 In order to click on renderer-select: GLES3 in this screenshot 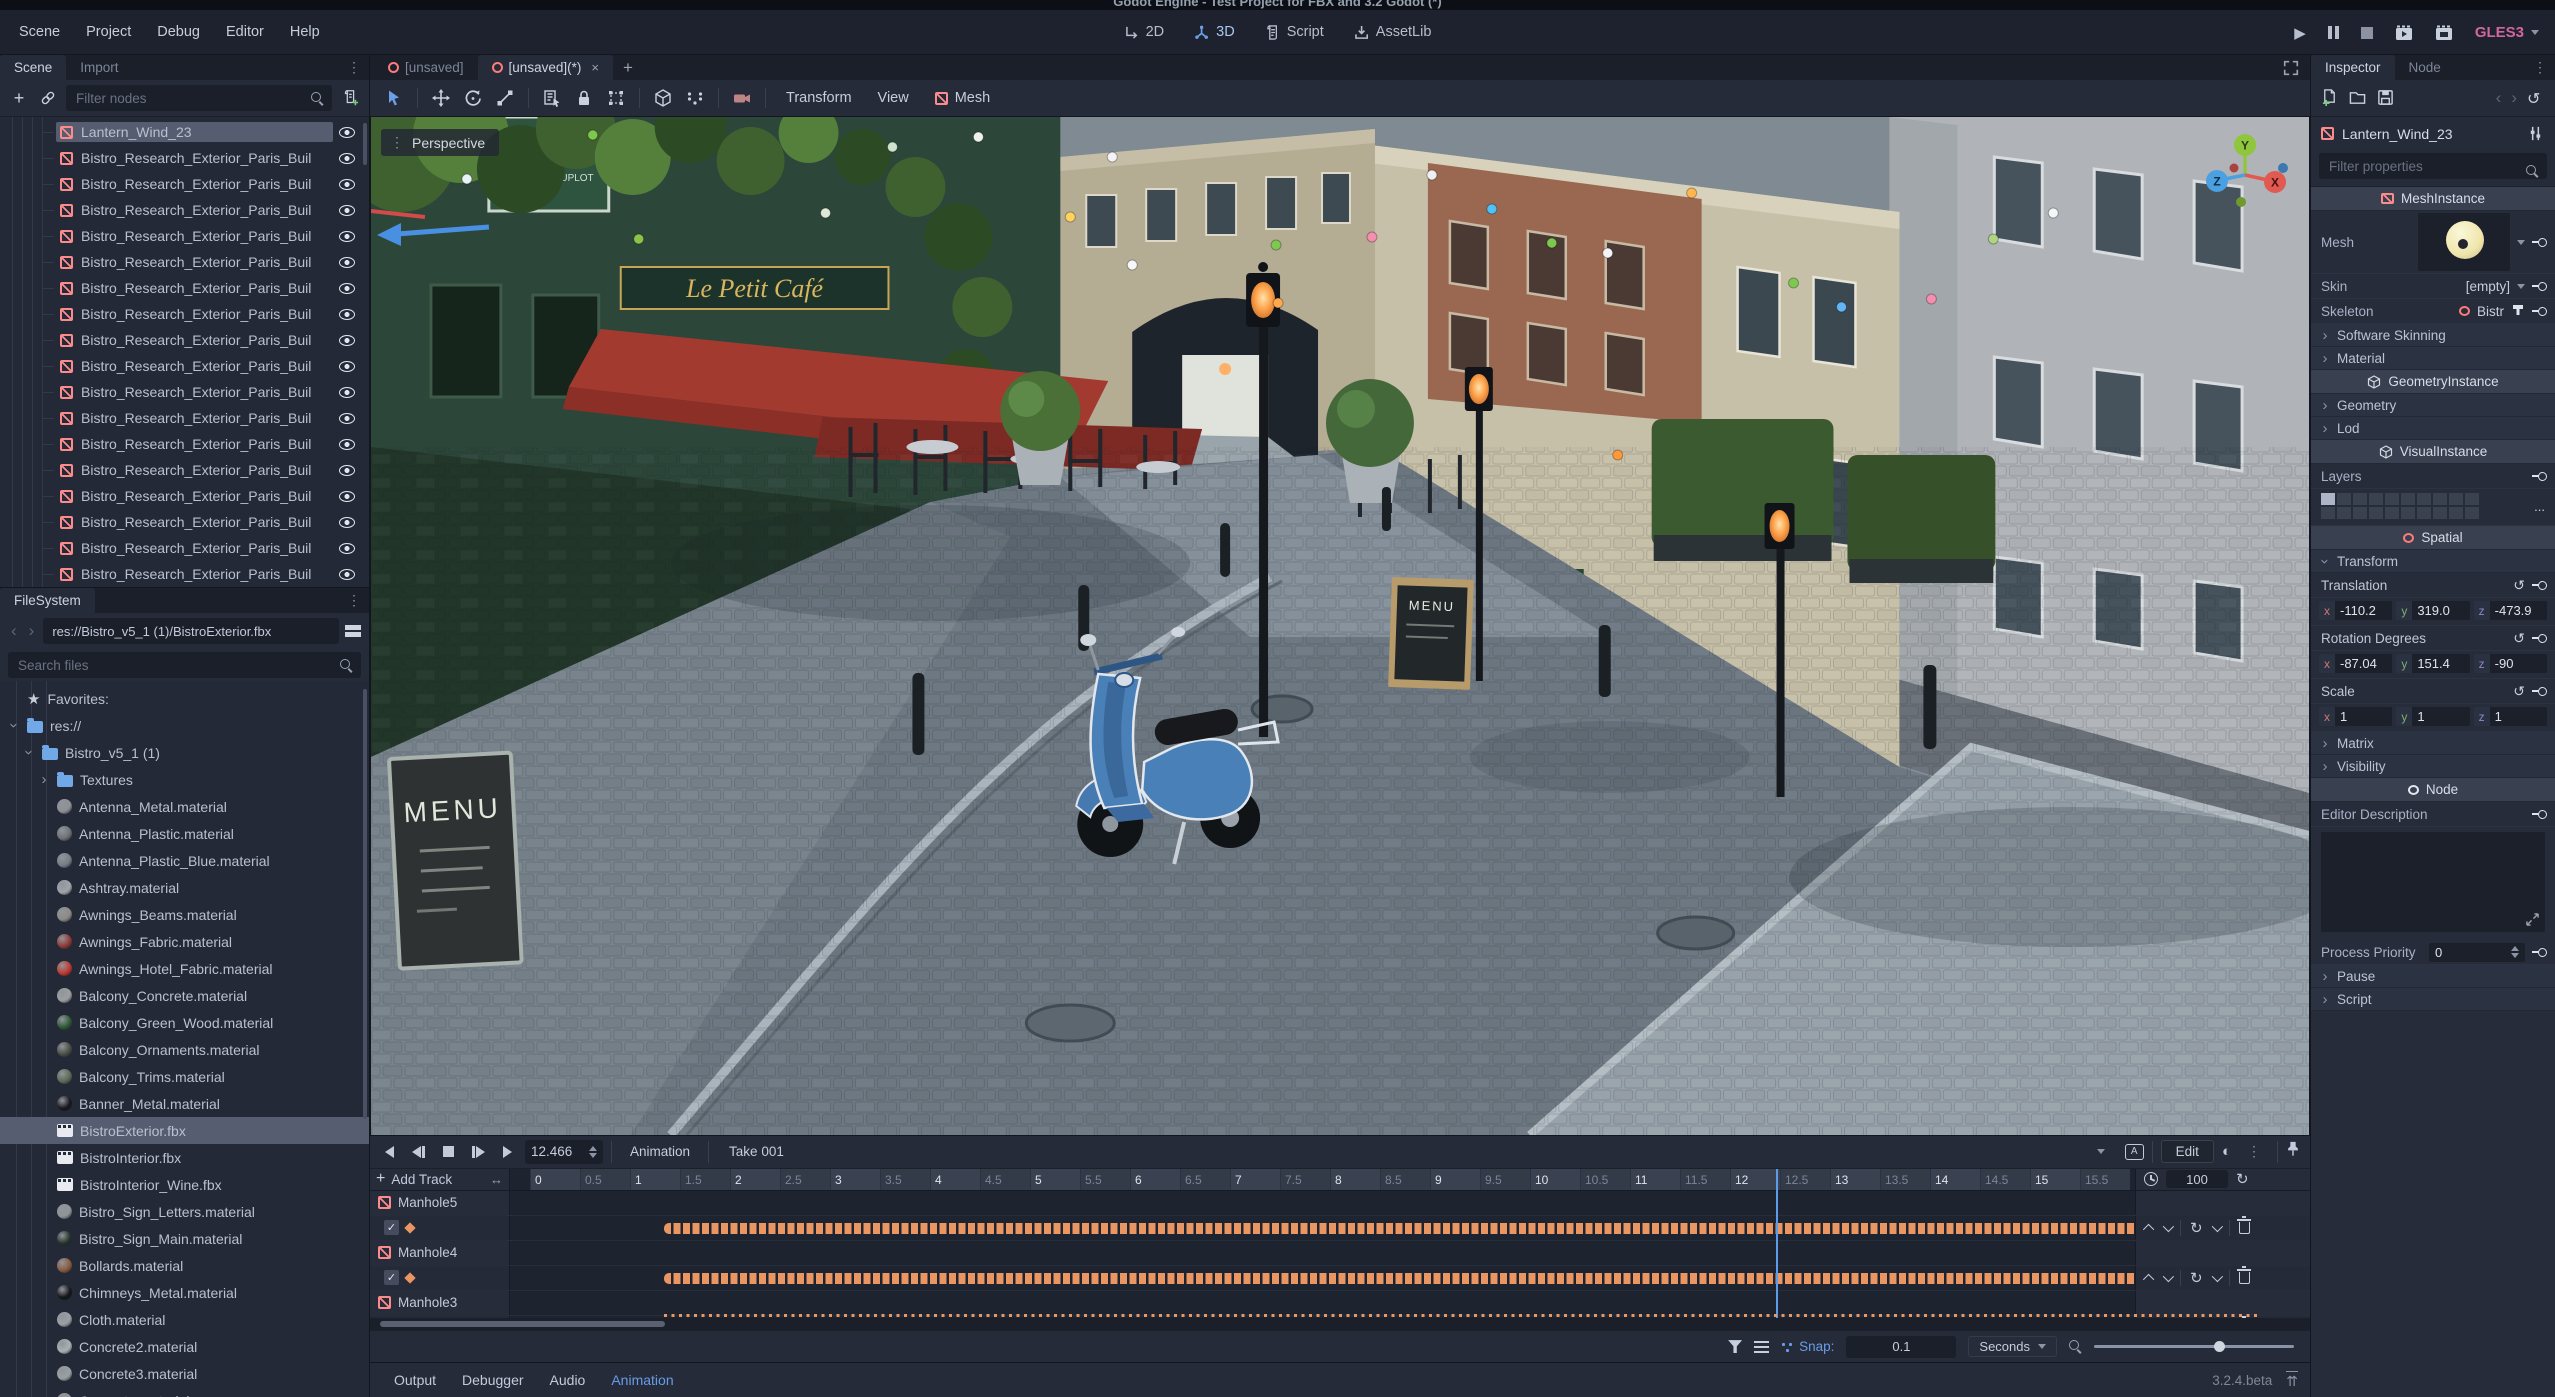, I will do `click(2507, 32)`.